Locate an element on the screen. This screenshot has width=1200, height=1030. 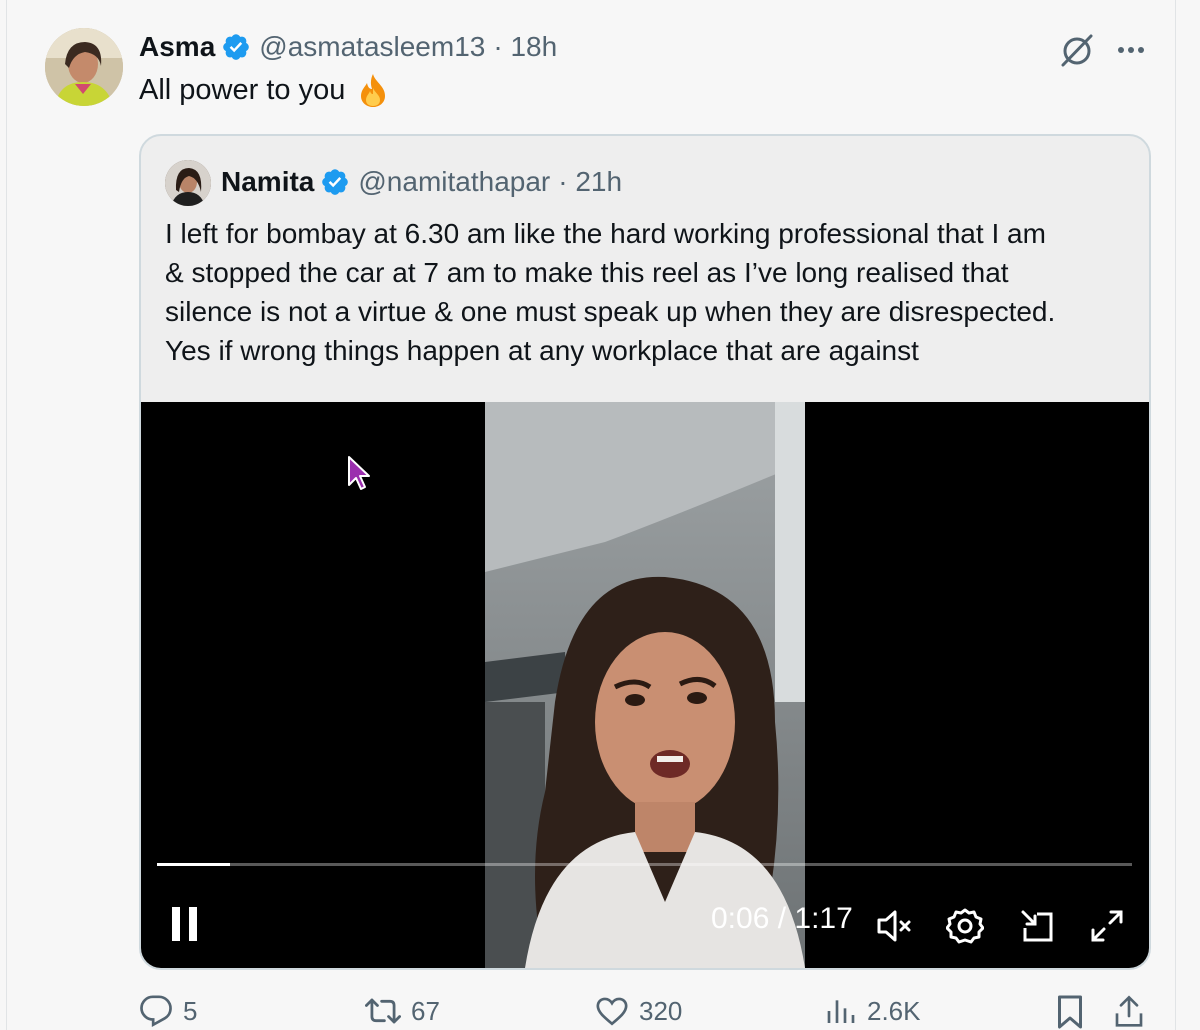
quoted-author-handle: @namitathapar is located at coordinates (454, 182).